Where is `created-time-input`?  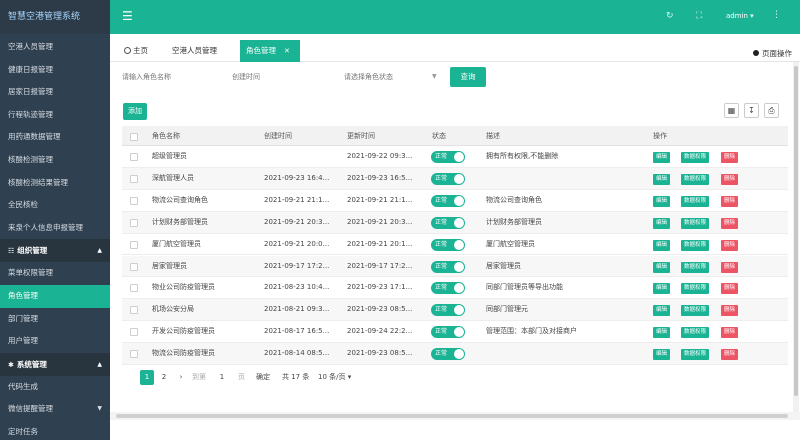
created-time-input is located at coordinates (282, 77).